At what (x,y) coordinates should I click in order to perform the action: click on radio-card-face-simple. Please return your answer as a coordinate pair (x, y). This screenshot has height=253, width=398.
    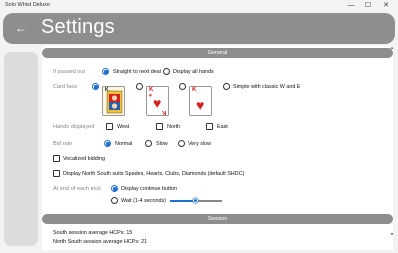
    Looking at the image, I should click on (226, 86).